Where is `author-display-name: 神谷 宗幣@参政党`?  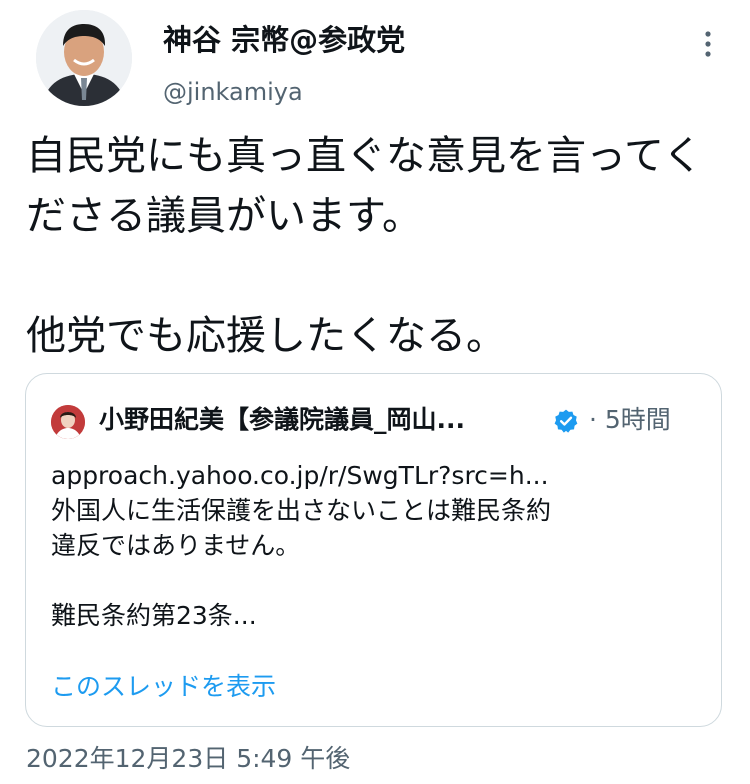
author-display-name: 神谷 宗幣@参政党 is located at coordinates (284, 40).